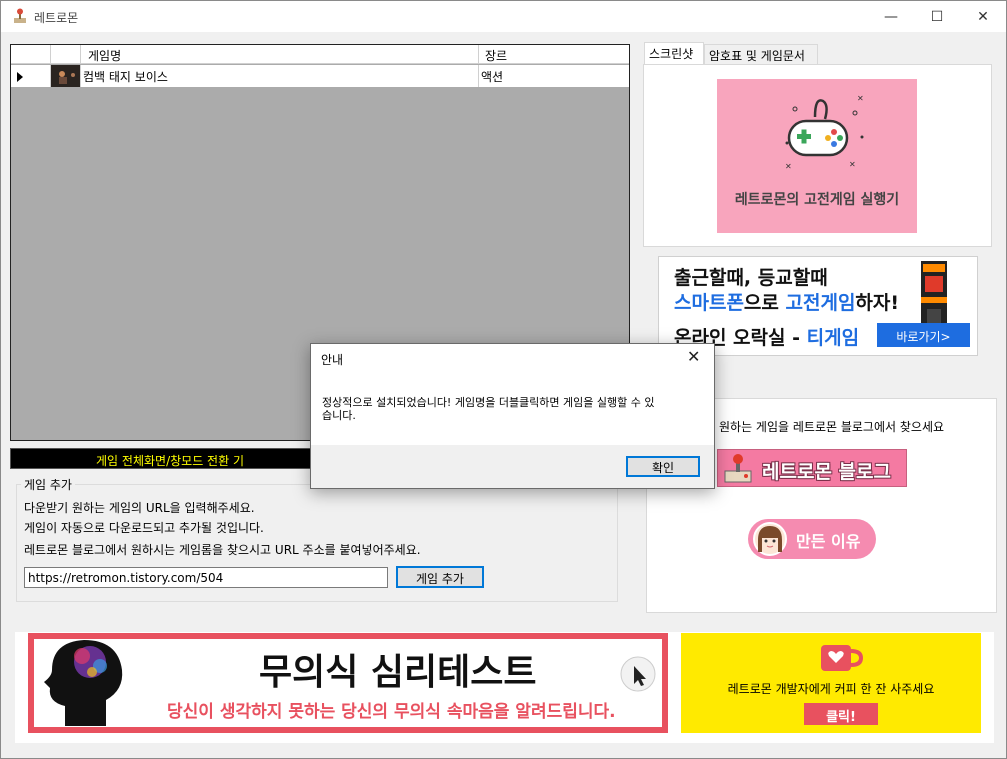 The width and height of the screenshot is (1007, 759). What do you see at coordinates (554, 54) in the screenshot?
I see `column-header-genre: 장르` at bounding box center [554, 54].